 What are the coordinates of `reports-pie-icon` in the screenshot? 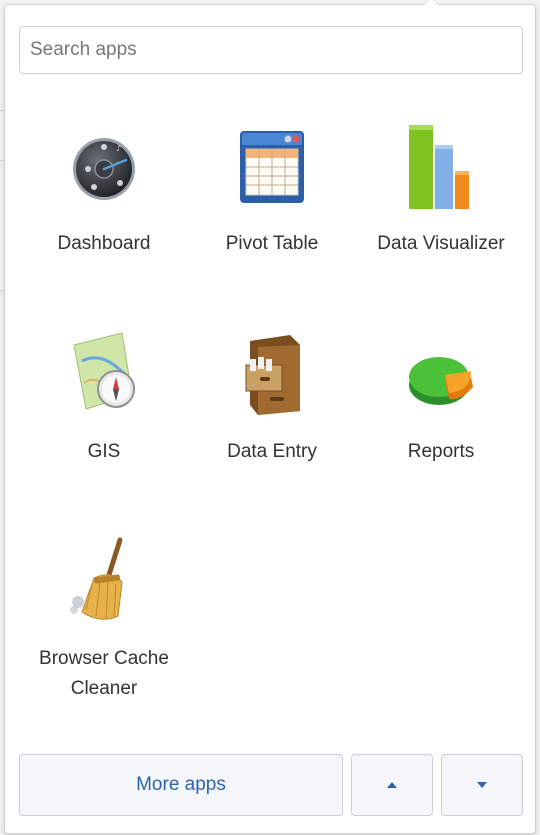 It's located at (441, 381).